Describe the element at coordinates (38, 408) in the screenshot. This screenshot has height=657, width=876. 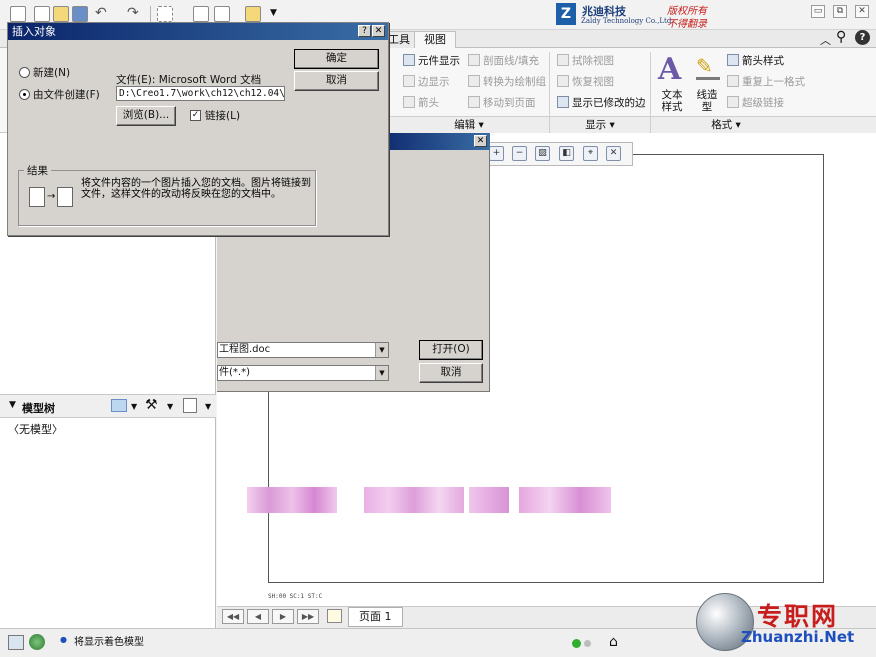
I see `model-tree-title: 模型树` at that location.